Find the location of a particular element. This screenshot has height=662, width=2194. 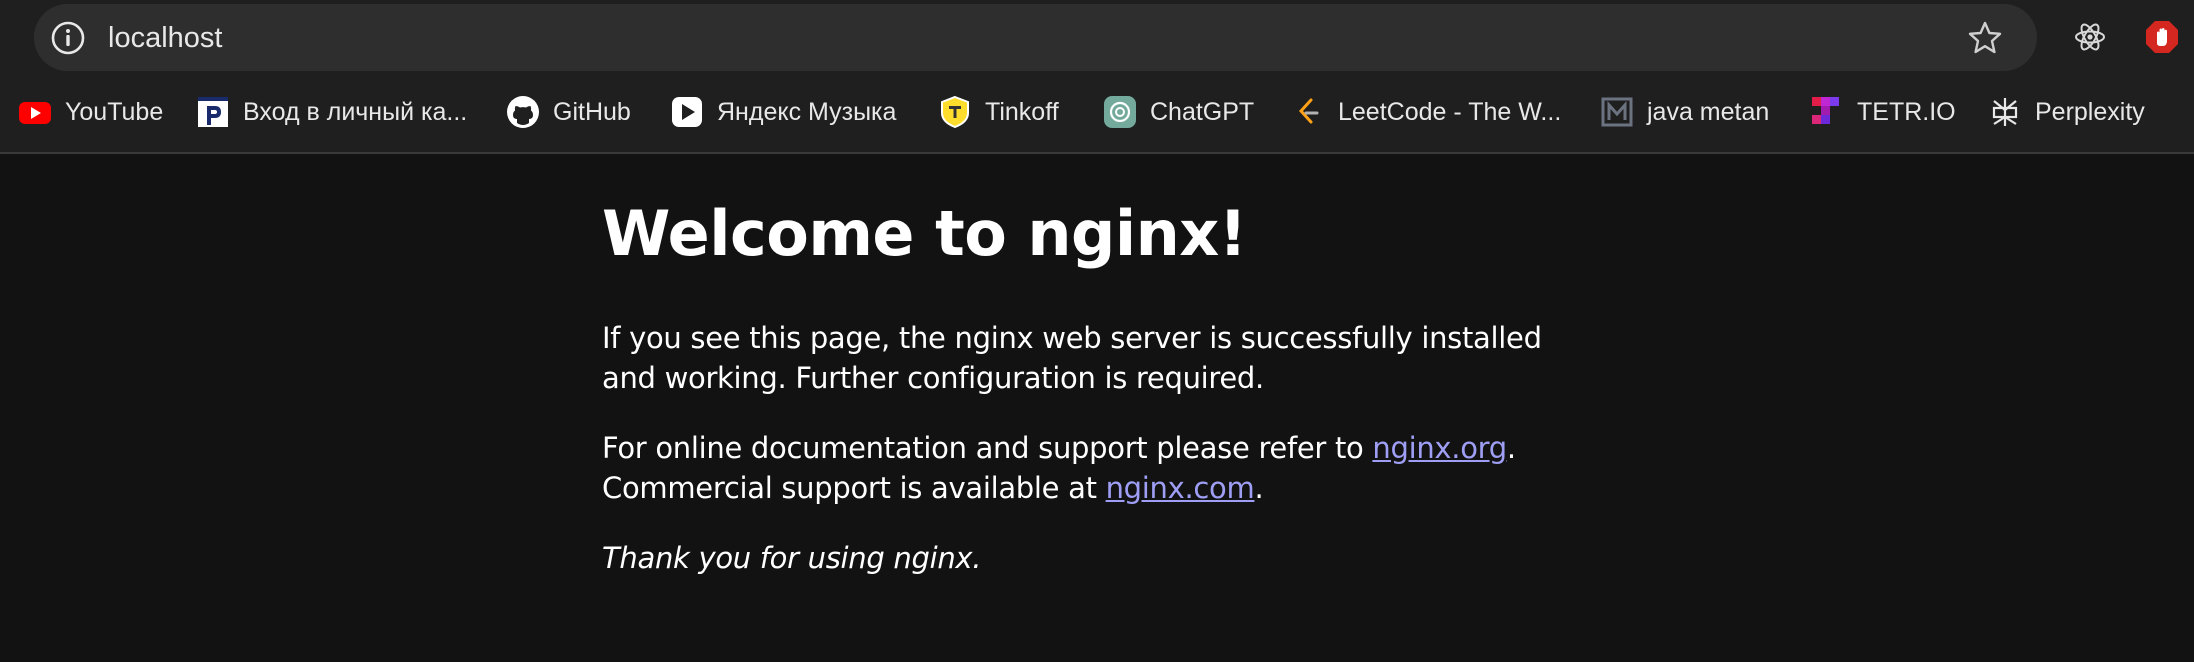

bookmark-youtube: YouTube is located at coordinates (90, 112).